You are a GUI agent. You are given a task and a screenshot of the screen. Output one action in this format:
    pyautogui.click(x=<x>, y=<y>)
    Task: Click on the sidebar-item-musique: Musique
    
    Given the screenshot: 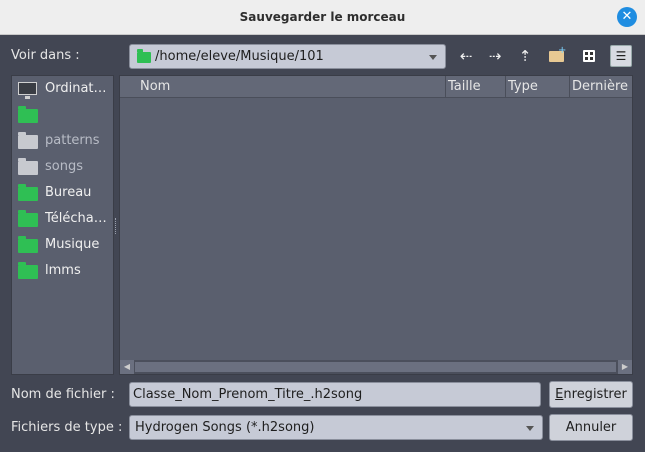 What is the action you would take?
    pyautogui.click(x=64, y=245)
    